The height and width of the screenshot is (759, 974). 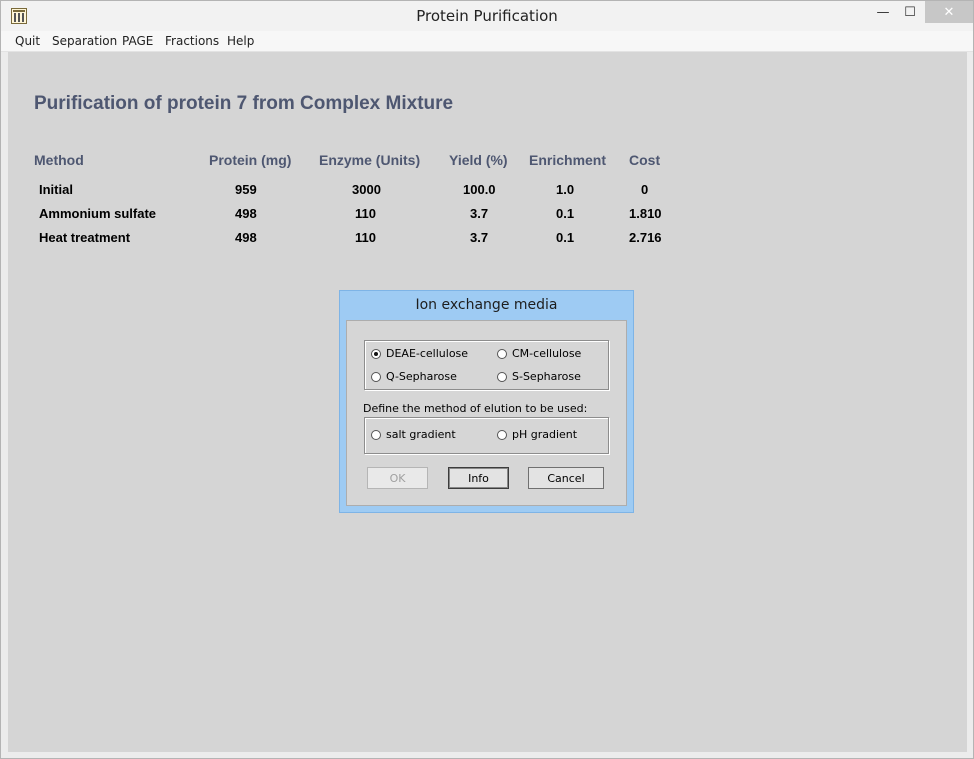 What do you see at coordinates (240, 41) in the screenshot?
I see `menu-help: Help` at bounding box center [240, 41].